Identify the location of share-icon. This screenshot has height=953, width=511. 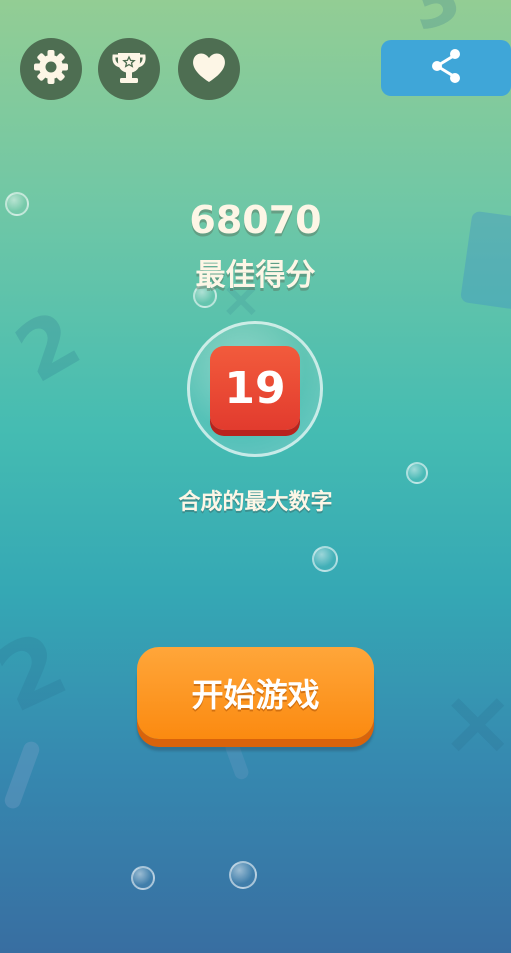
(446, 68).